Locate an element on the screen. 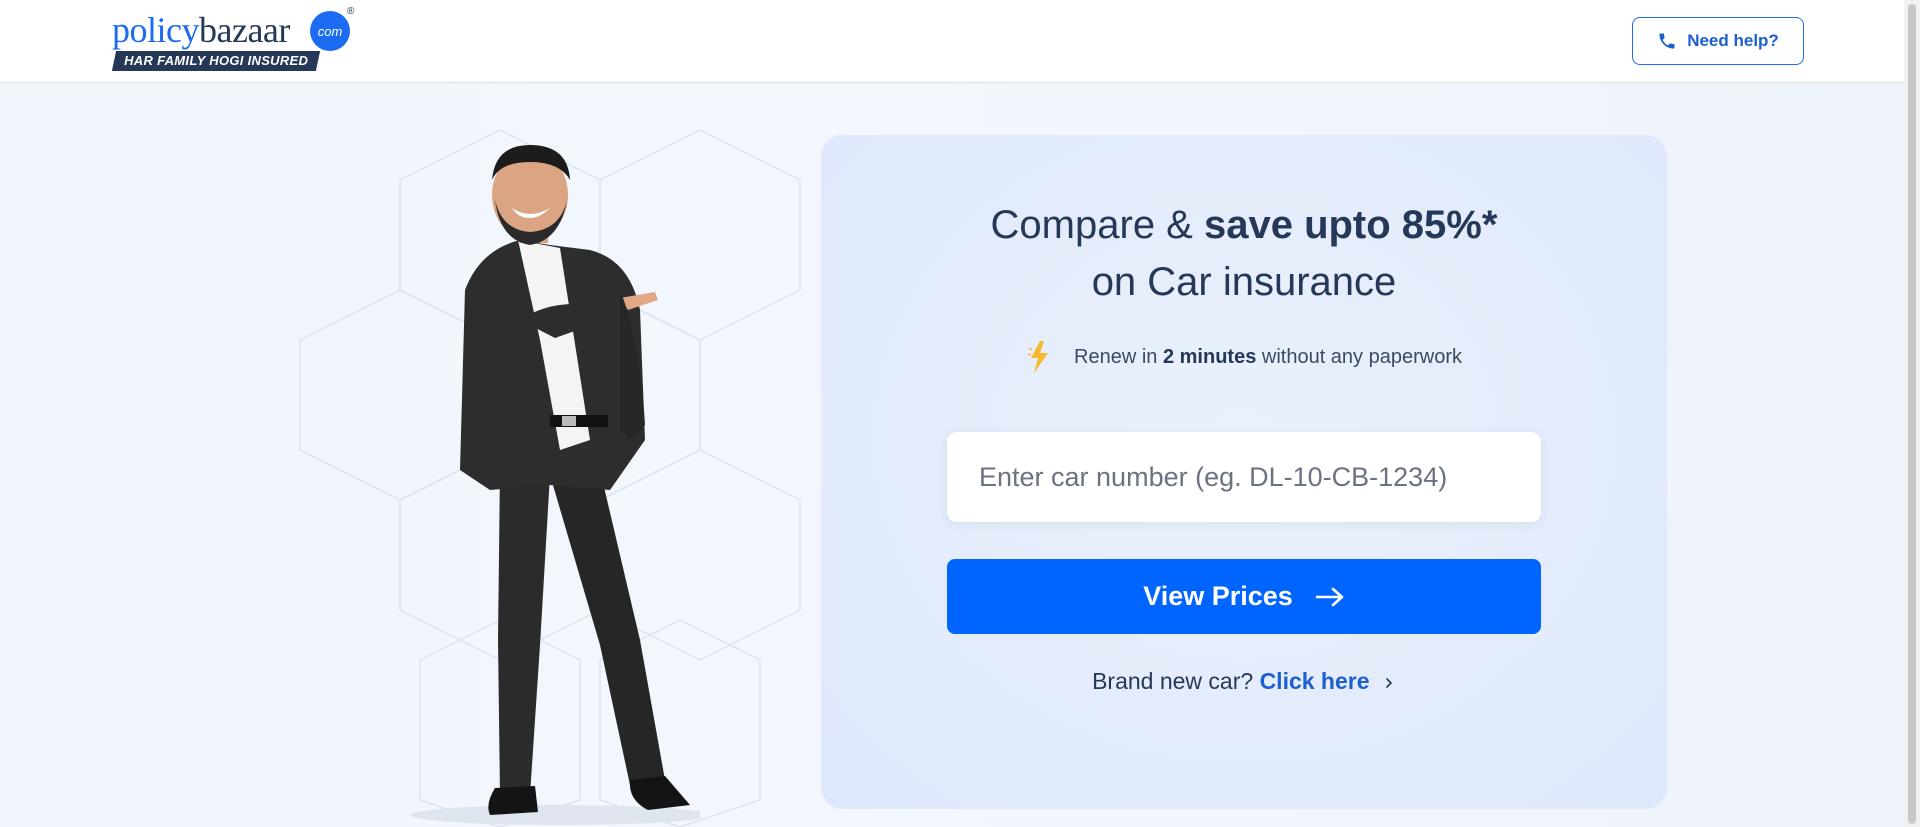 This screenshot has height=827, width=1920. logo-word-policy: policy is located at coordinates (155, 30).